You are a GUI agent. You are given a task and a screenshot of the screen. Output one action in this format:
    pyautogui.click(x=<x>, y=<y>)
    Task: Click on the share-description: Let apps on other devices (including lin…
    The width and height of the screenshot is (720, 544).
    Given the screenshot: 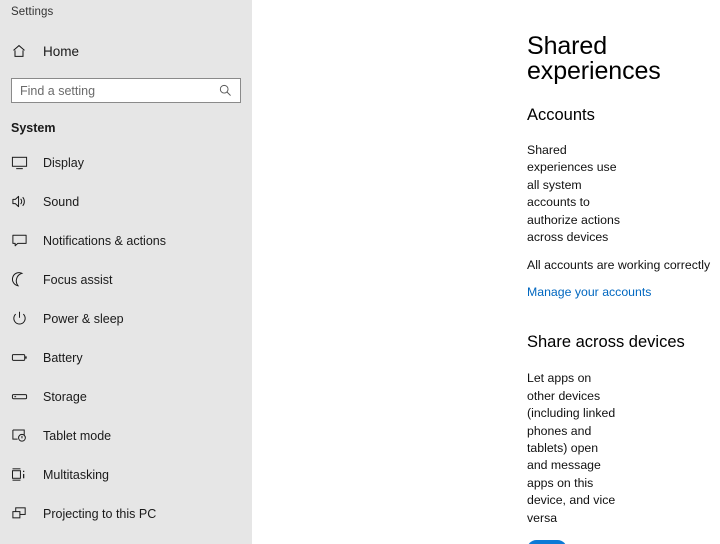 What is the action you would take?
    pyautogui.click(x=571, y=448)
    